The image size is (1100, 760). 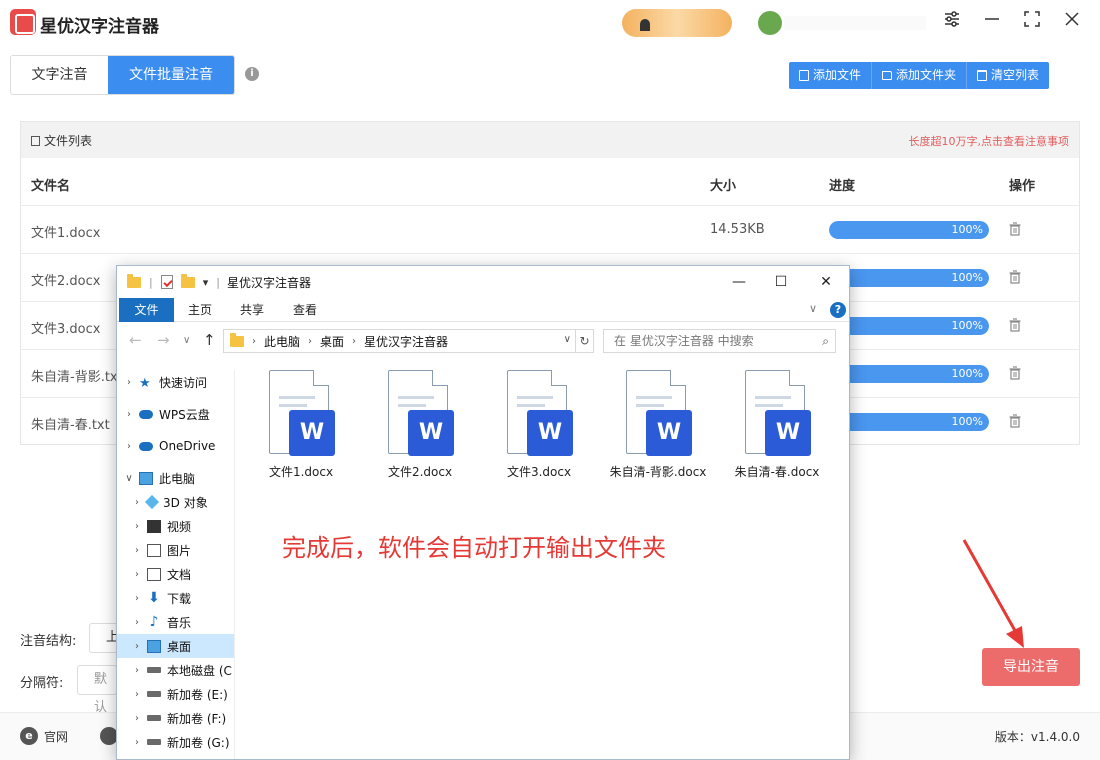 I want to click on minimize-icon: —, so click(x=739, y=282).